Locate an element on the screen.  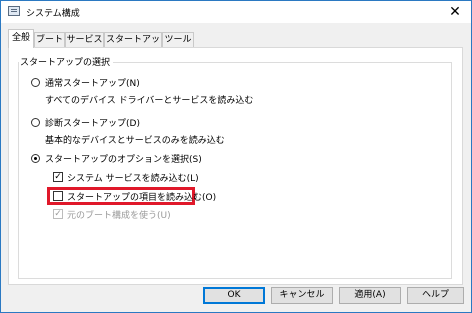
tab-tools: ツール is located at coordinates (178, 39).